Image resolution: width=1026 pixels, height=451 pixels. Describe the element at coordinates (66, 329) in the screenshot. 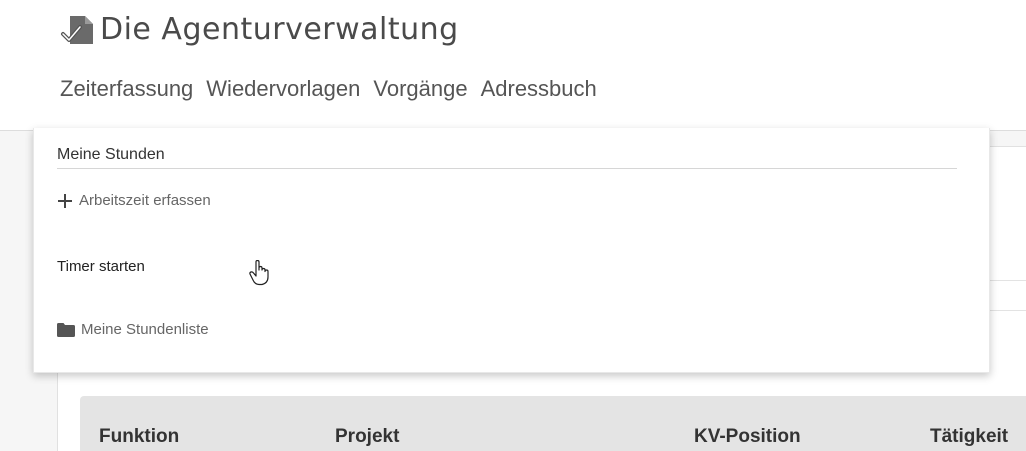

I see `folder-icon` at that location.